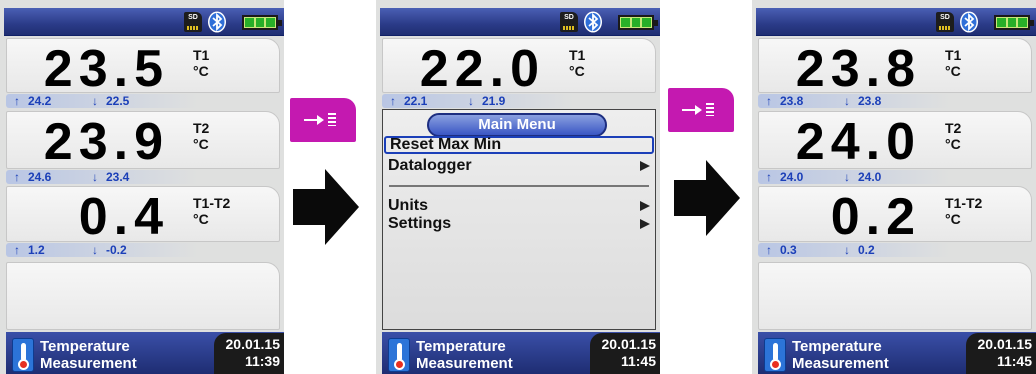 Image resolution: width=1036 pixels, height=374 pixels. I want to click on channel-panel-t1: 23.5 T1 °C, so click(143, 68).